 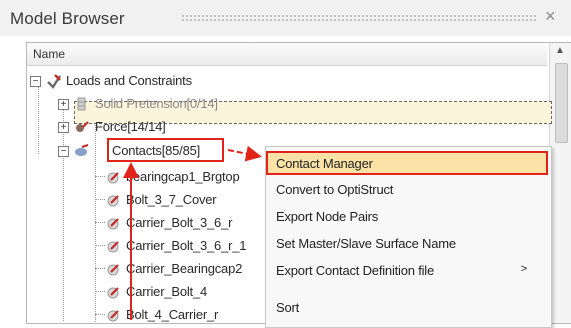 I want to click on tree-item-solid-pretension: + Solid Pretension[0/14], so click(x=202, y=104).